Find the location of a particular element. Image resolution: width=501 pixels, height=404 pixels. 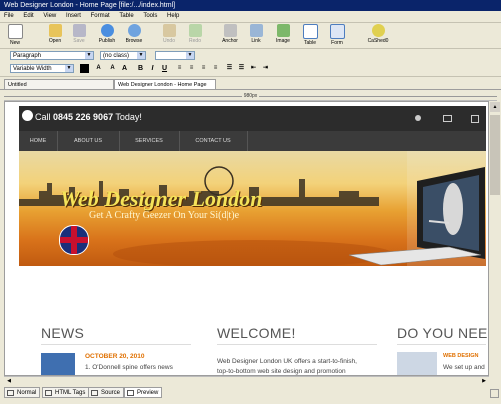

resize-grip-icon is located at coordinates (494, 393).